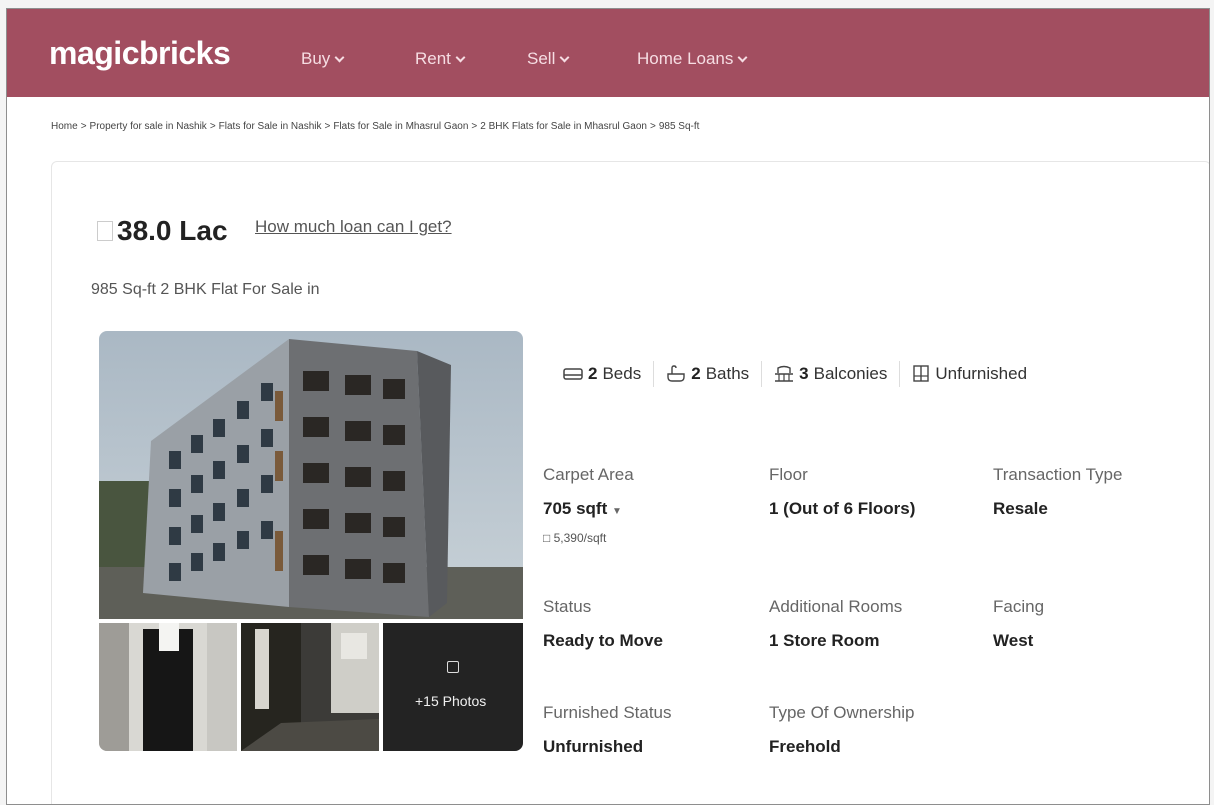 The image size is (1214, 805). What do you see at coordinates (1013, 640) in the screenshot?
I see `facing-value: West` at bounding box center [1013, 640].